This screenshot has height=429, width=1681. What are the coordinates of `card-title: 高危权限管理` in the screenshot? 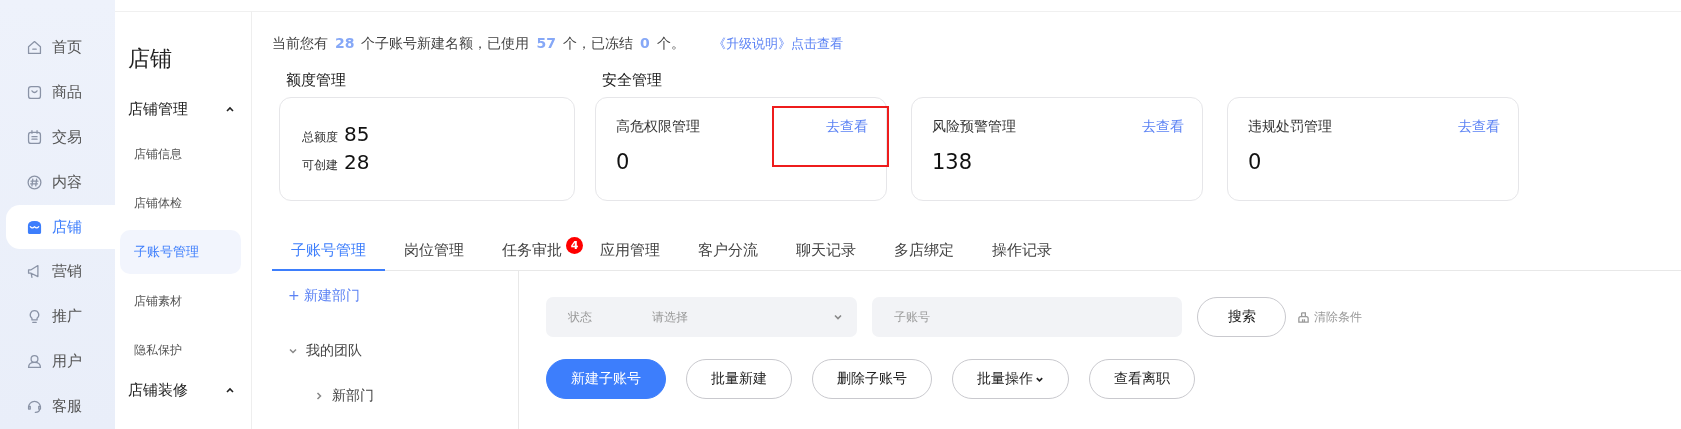 It's located at (658, 127).